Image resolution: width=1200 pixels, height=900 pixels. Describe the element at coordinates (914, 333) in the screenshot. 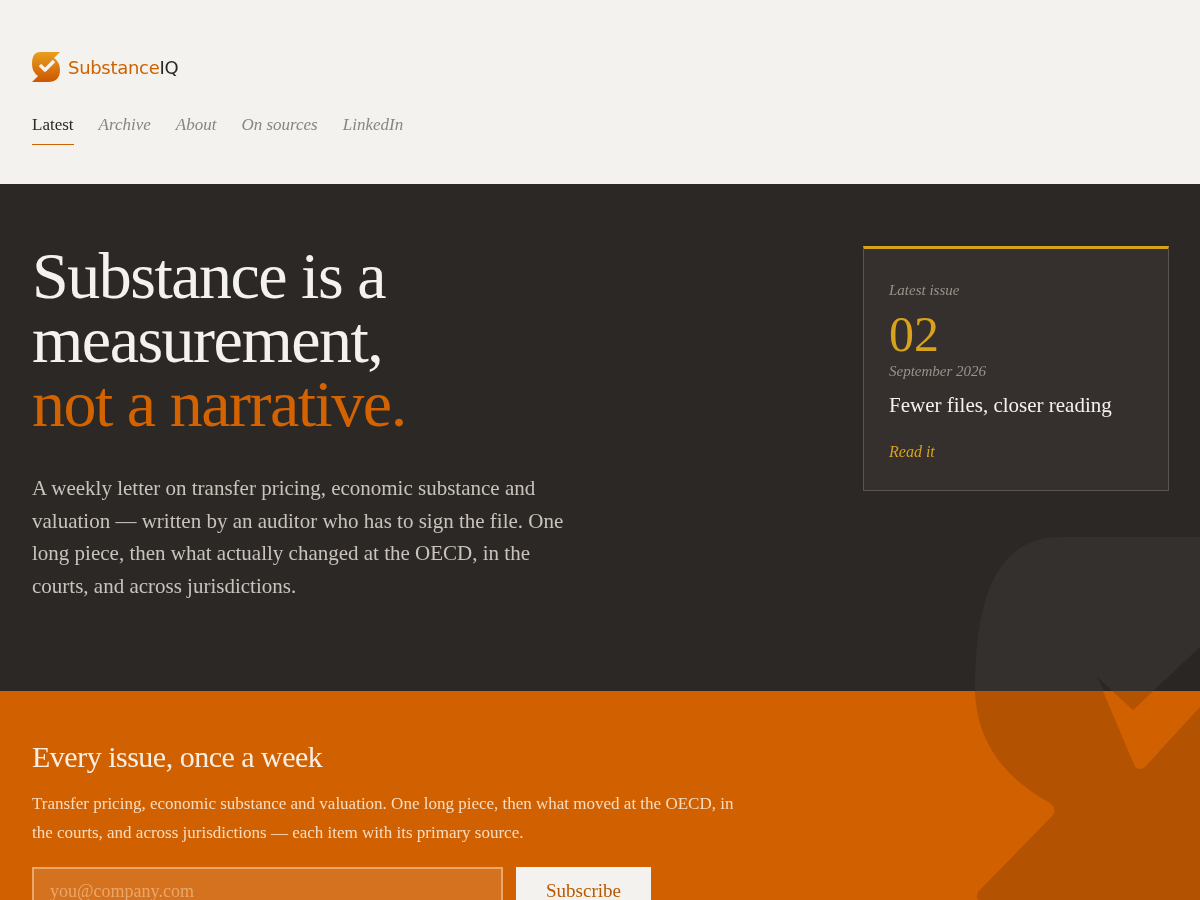

I see `issue-number: 02` at that location.